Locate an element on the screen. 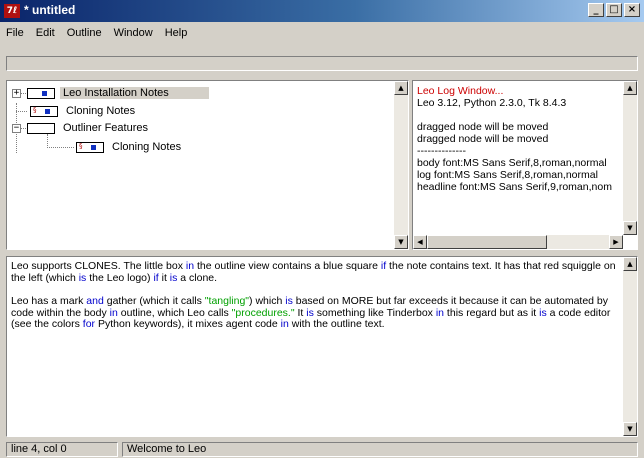 The height and width of the screenshot is (458, 644). outline-node: − Outliner Features is located at coordinates (81, 128).